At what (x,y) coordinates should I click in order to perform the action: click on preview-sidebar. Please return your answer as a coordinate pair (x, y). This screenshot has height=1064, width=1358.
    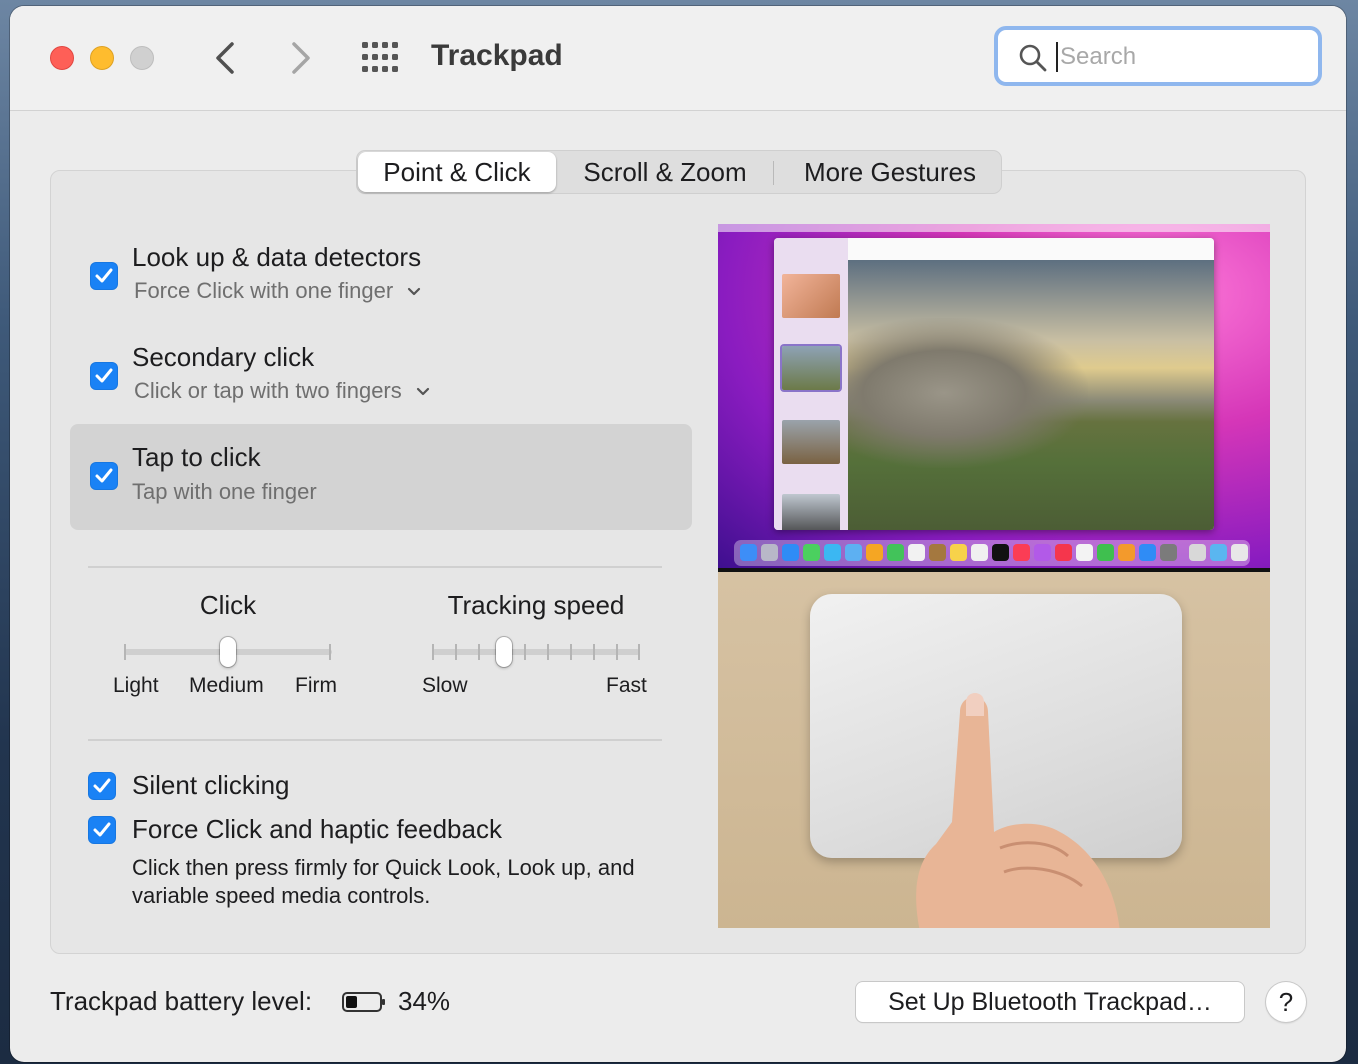
    Looking at the image, I should click on (811, 384).